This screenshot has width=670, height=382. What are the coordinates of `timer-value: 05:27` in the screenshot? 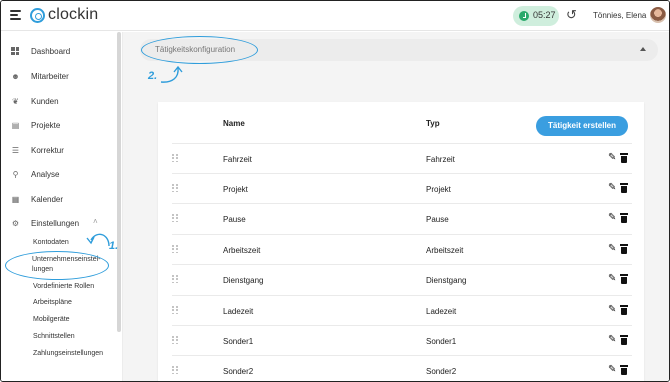 It's located at (544, 15).